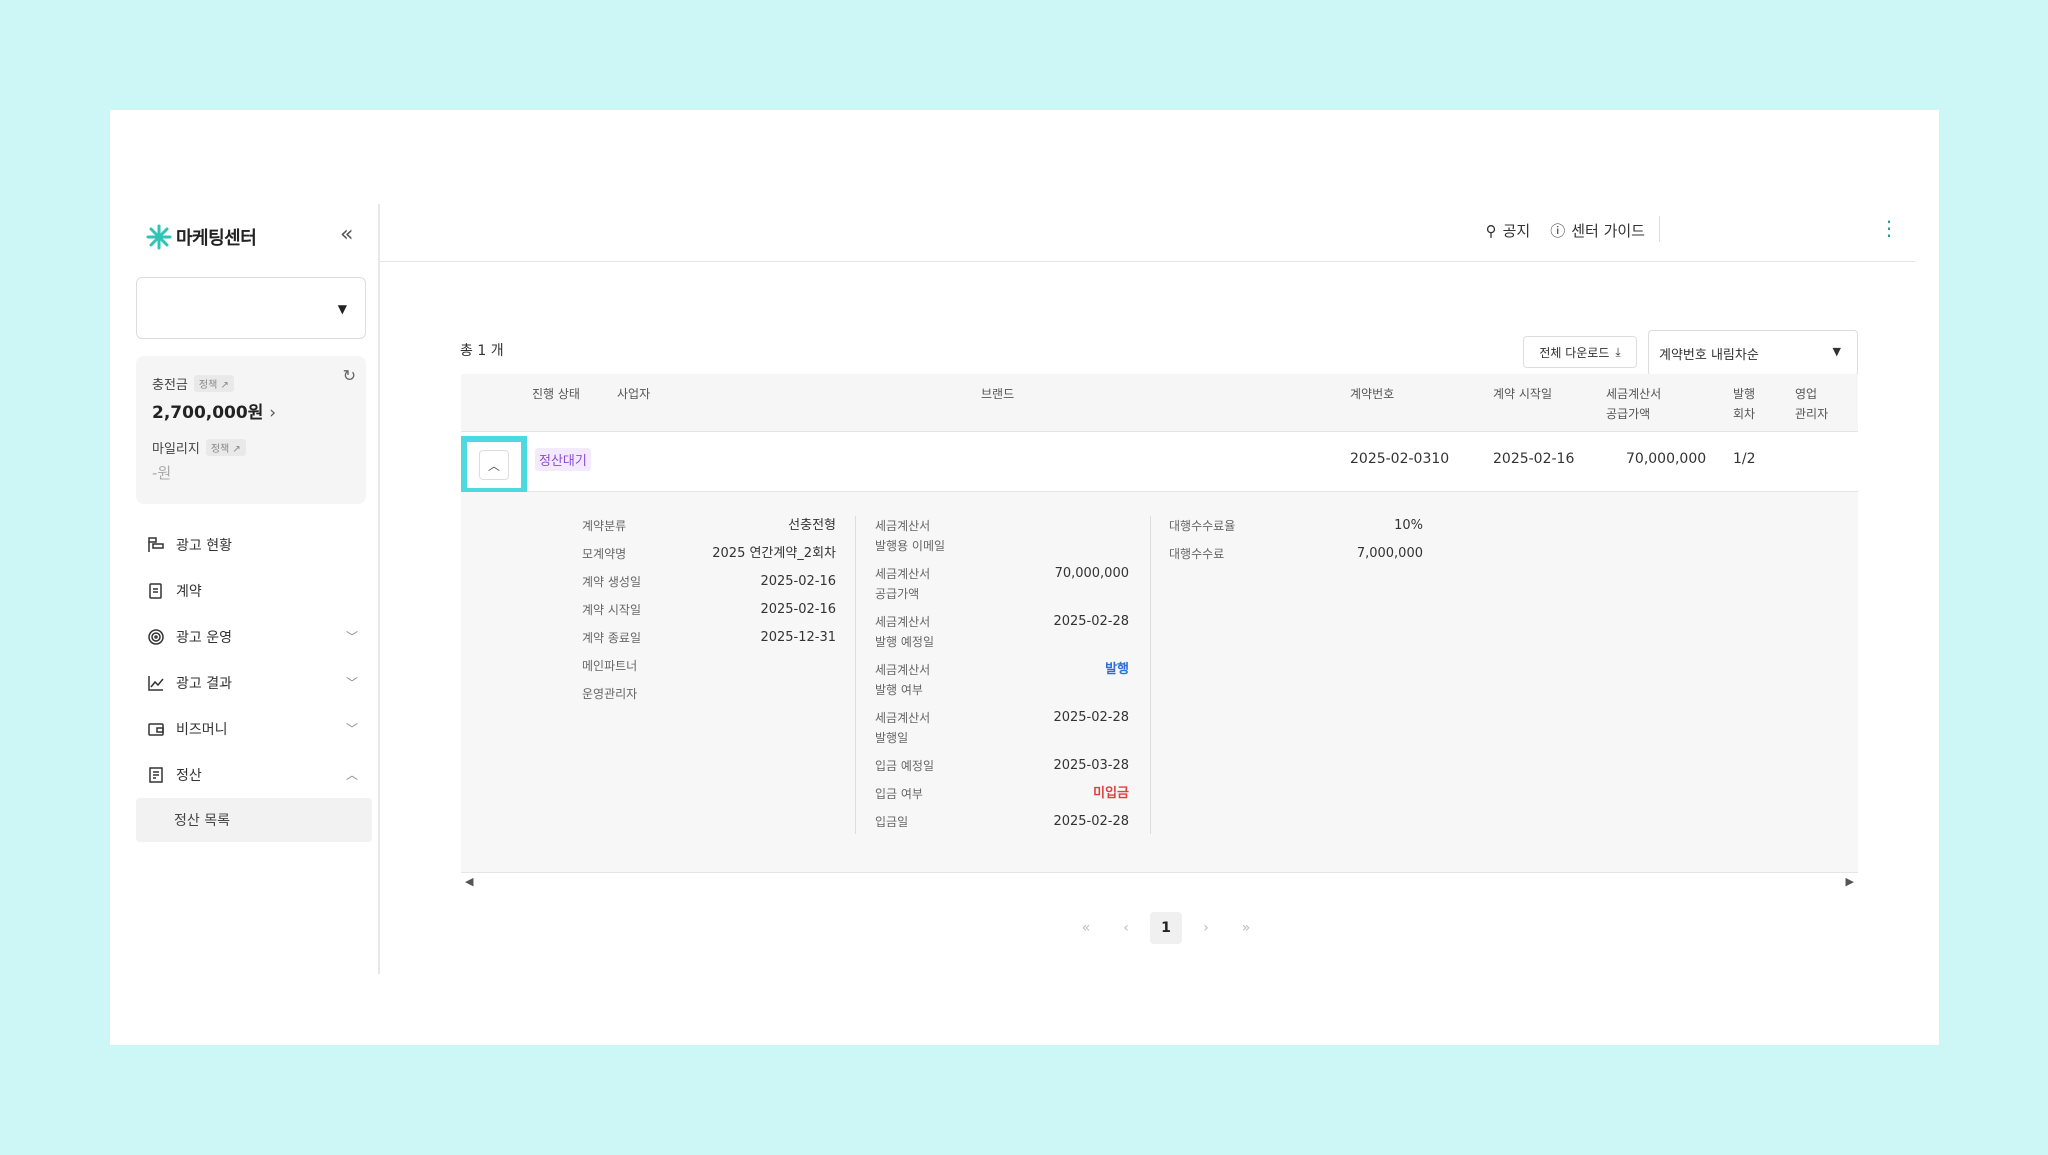 Image resolution: width=2048 pixels, height=1155 pixels. Describe the element at coordinates (1400, 459) in the screenshot. I see `cell-contract-no: 2025-02-0310` at that location.